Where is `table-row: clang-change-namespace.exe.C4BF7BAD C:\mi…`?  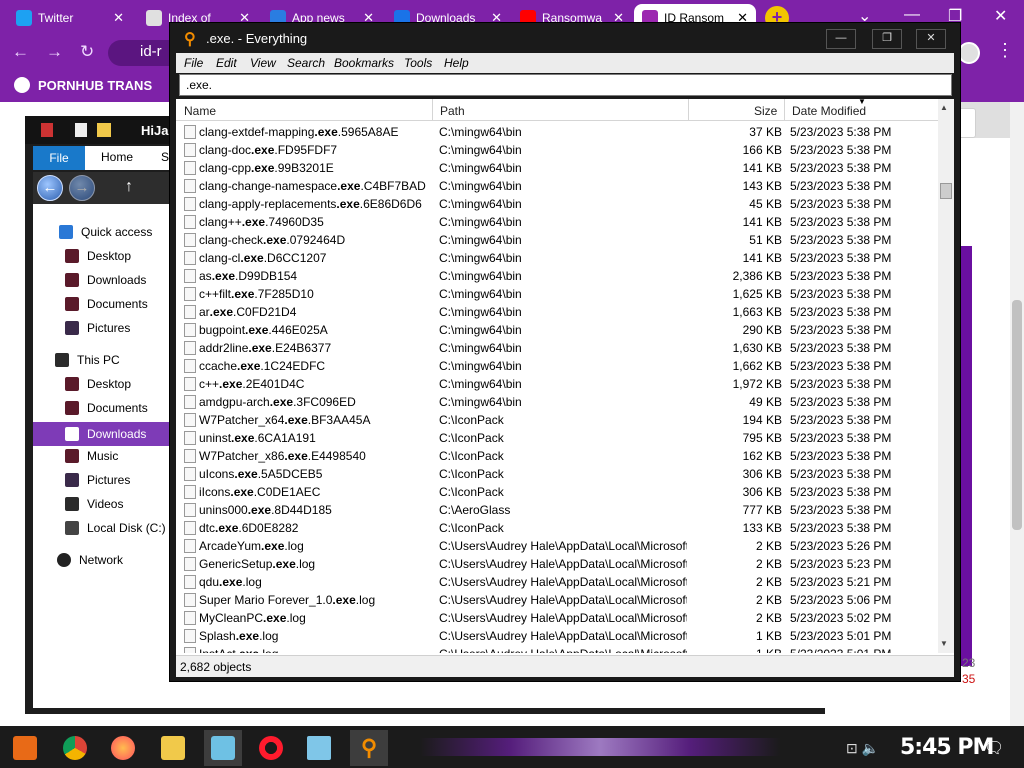 table-row: clang-change-namespace.exe.C4BF7BAD C:\mi… is located at coordinates (557, 186).